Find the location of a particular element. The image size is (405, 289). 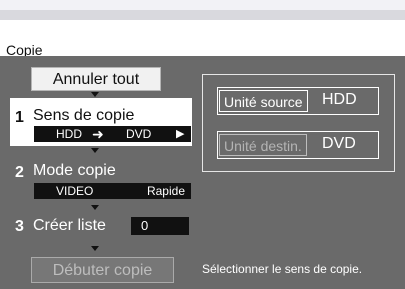

step-number: 1 is located at coordinates (19, 117).